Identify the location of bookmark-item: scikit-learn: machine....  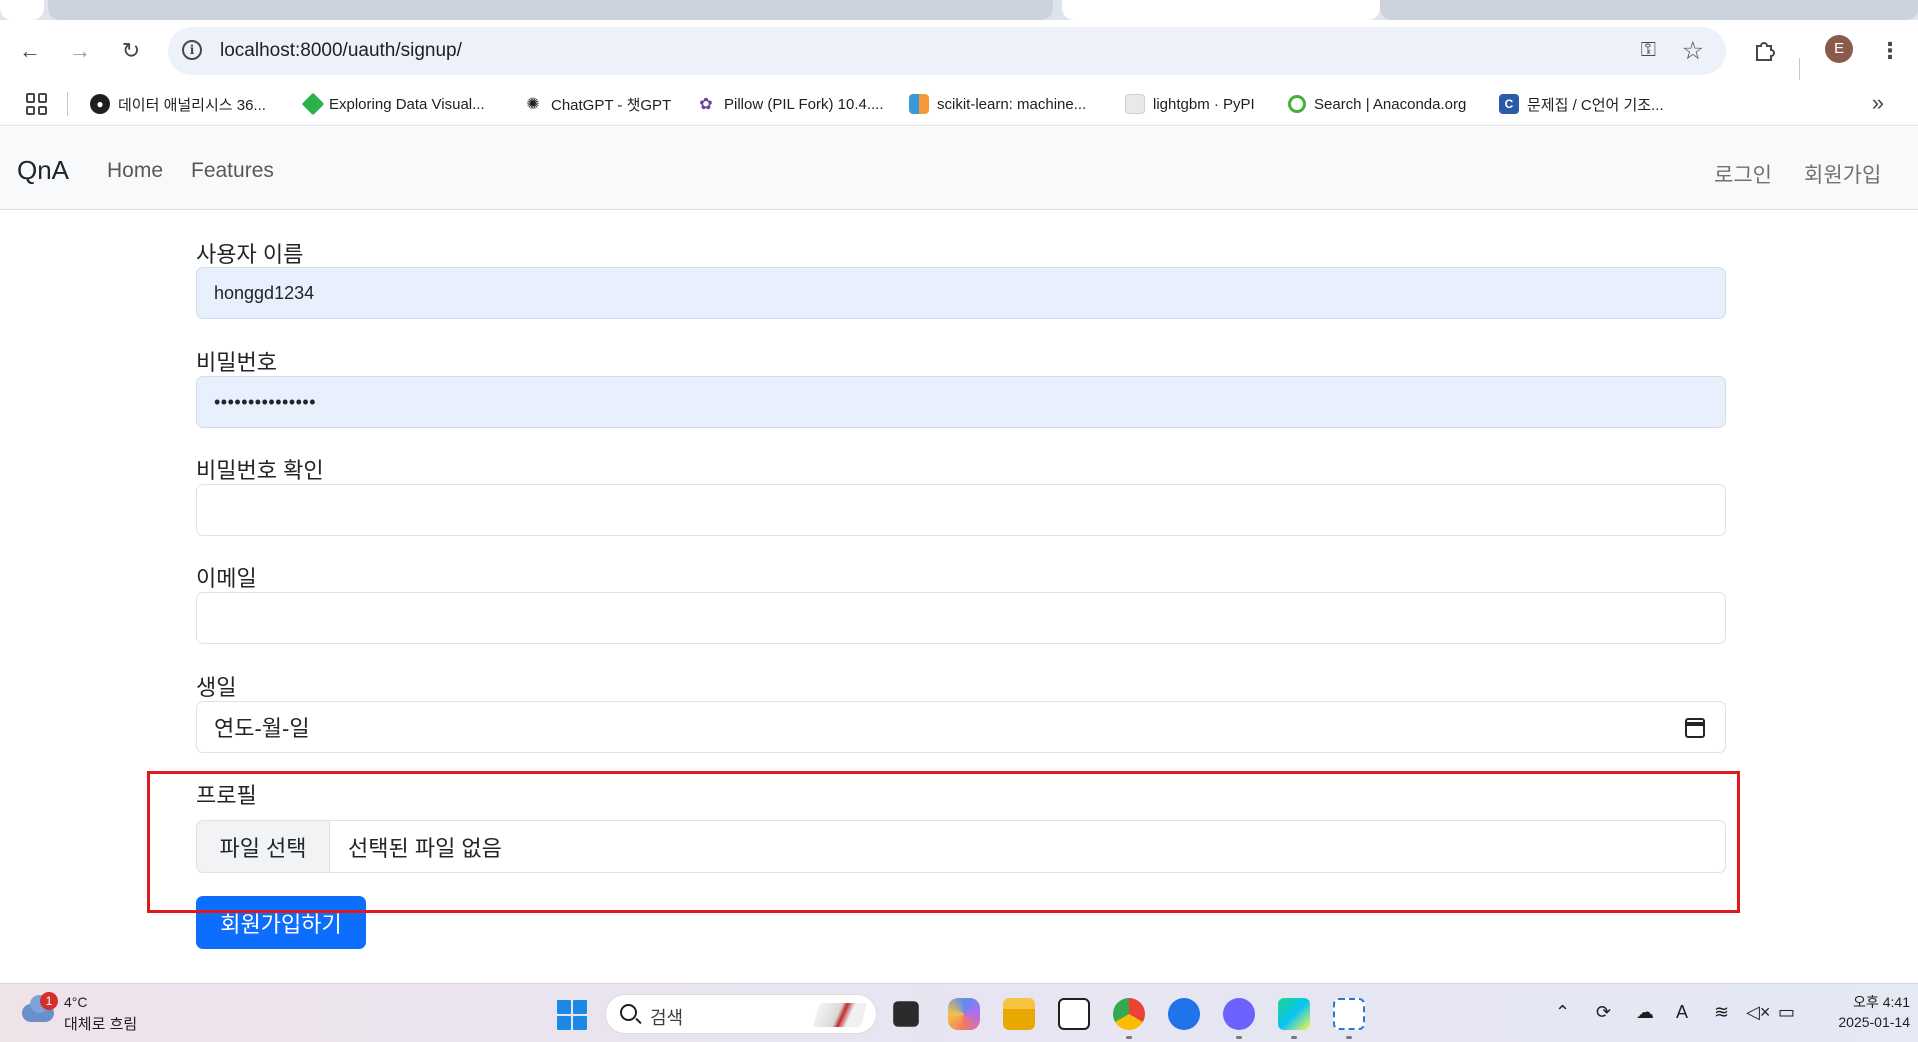
(997, 104).